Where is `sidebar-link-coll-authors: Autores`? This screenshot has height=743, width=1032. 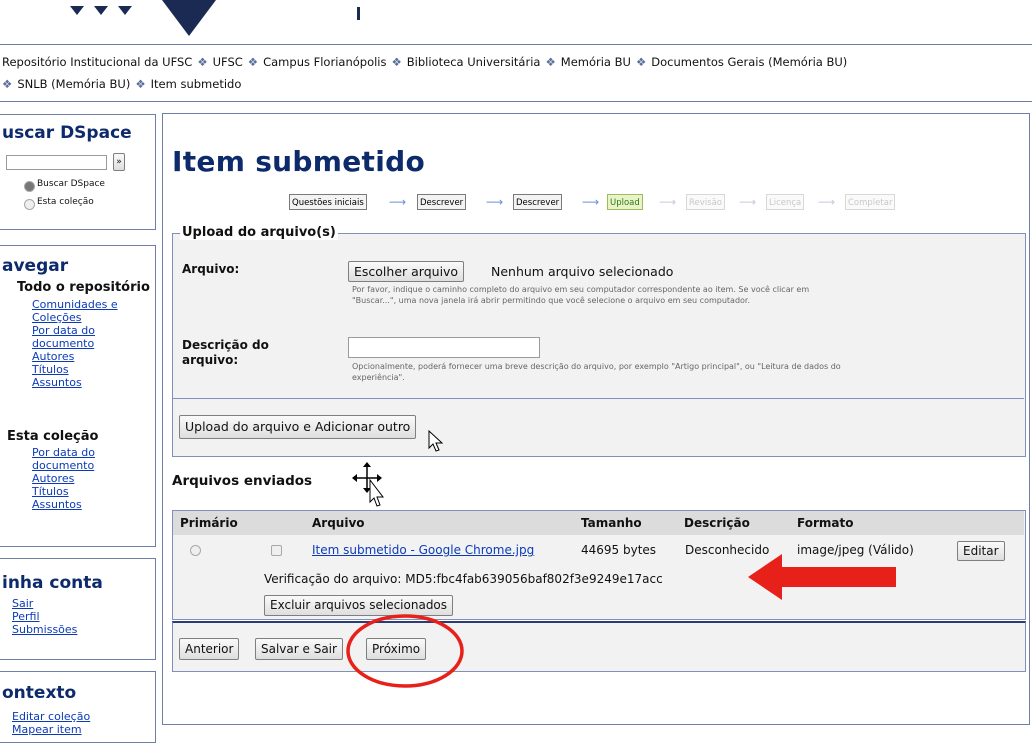 sidebar-link-coll-authors: Autores is located at coordinates (63, 478).